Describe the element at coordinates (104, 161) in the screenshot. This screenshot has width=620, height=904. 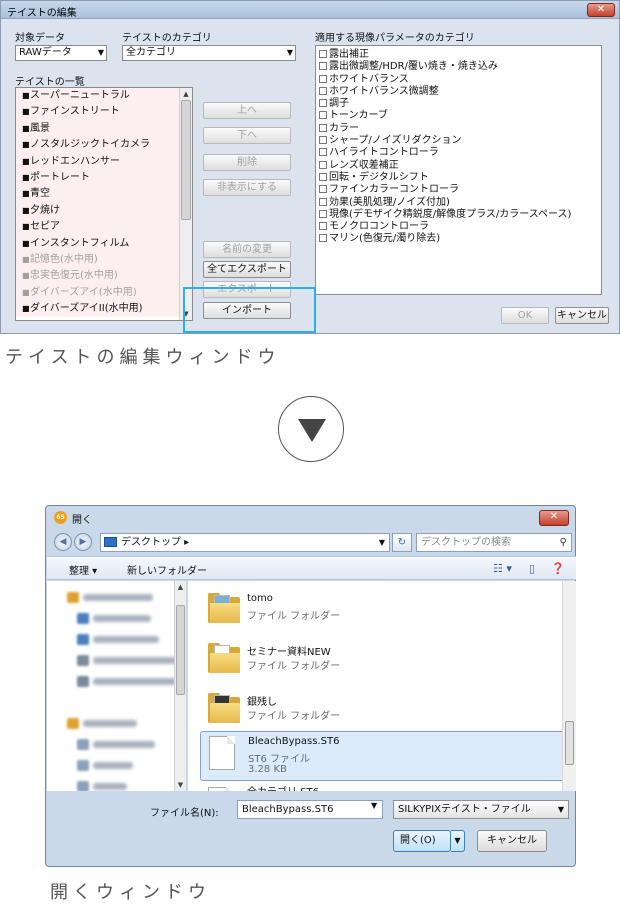
I see `taste-list-item: ■レッドエンハンサー` at that location.